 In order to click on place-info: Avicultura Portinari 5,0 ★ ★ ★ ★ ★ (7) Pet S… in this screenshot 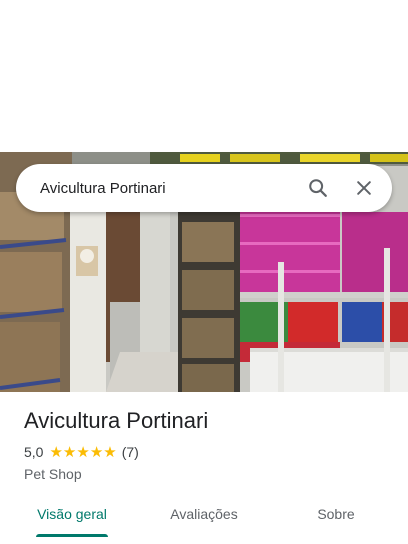, I will do `click(209, 445)`.